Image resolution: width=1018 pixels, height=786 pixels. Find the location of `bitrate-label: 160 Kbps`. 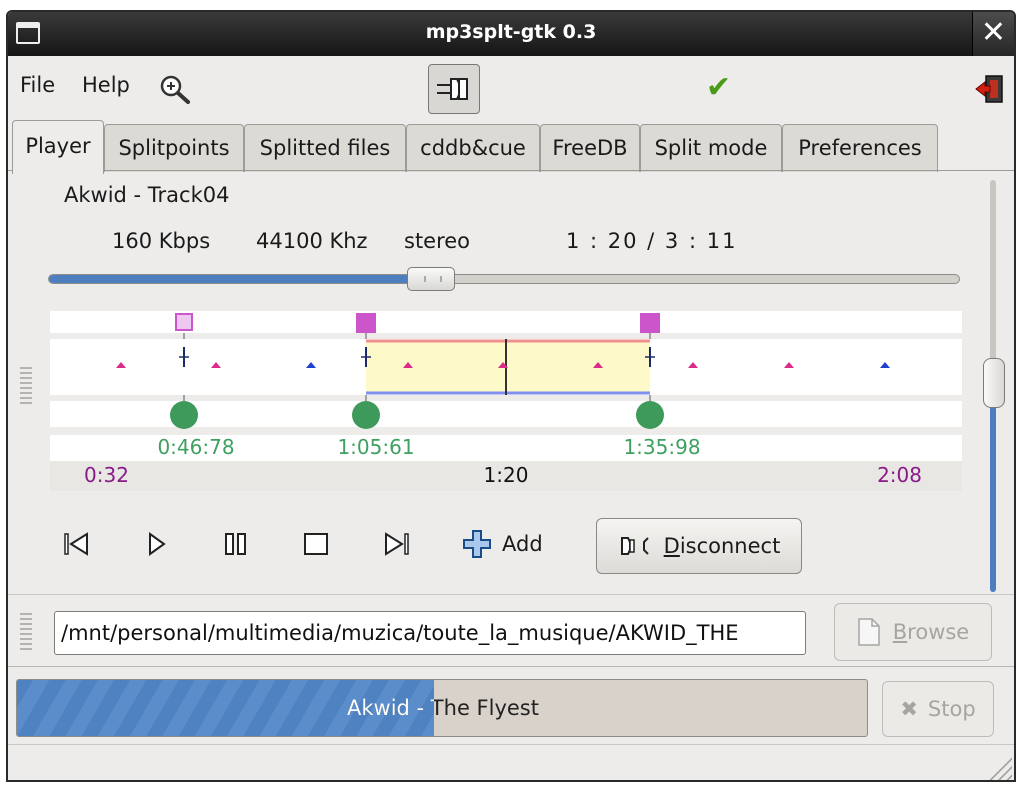

bitrate-label: 160 Kbps is located at coordinates (161, 241).